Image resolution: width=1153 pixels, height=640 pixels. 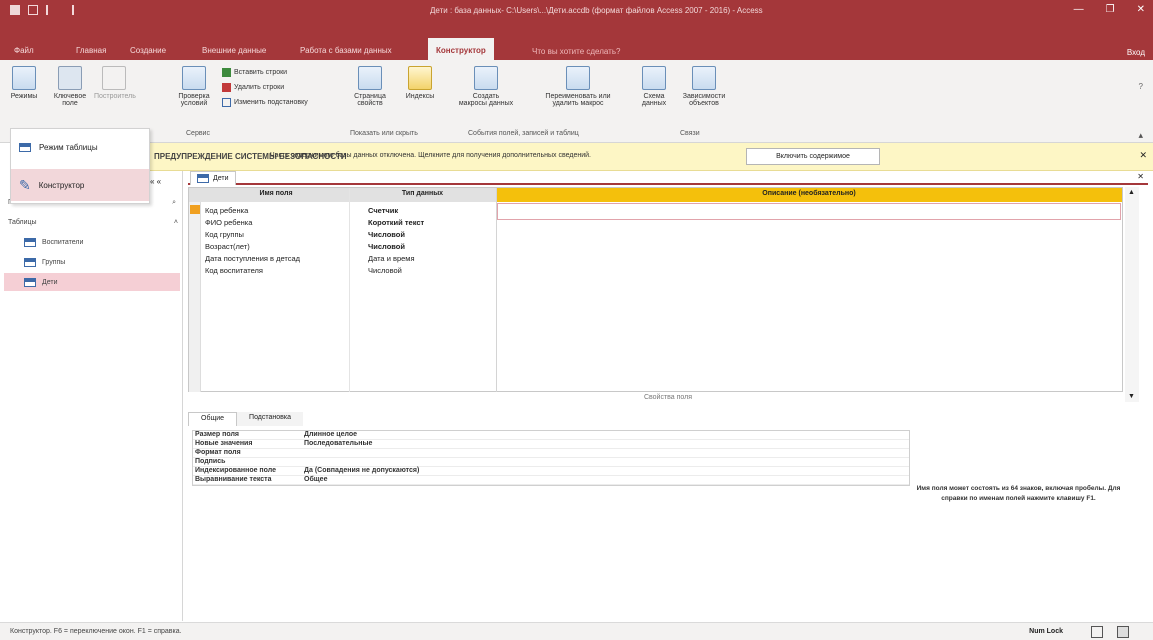 I want to click on rename-delete-macro-button: Переименовать или удалить макрос, so click(x=578, y=86).